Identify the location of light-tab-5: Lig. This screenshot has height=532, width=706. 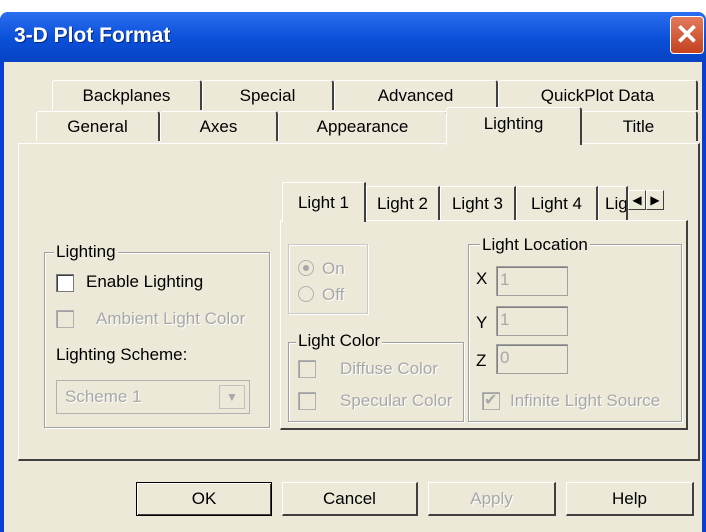
(613, 203).